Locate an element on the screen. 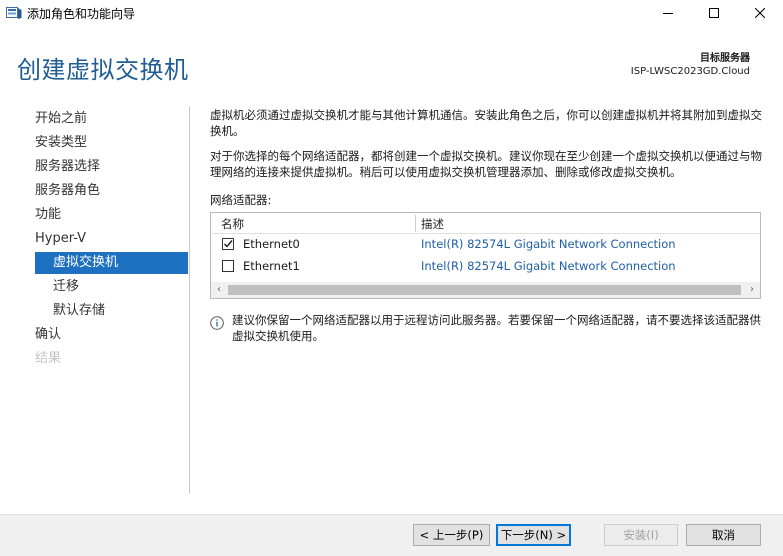  column-separator is located at coordinates (415, 223).